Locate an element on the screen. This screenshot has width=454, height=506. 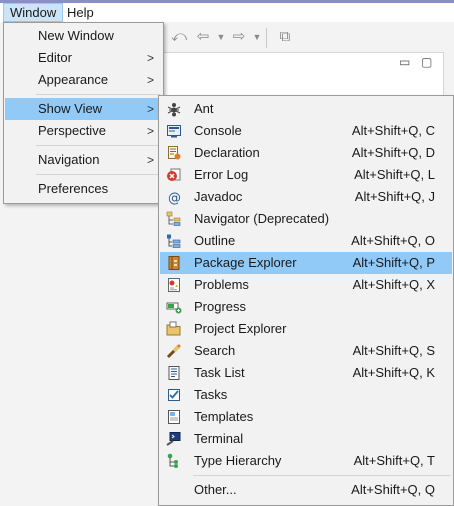
view-item-templates: Templates is located at coordinates (306, 417).